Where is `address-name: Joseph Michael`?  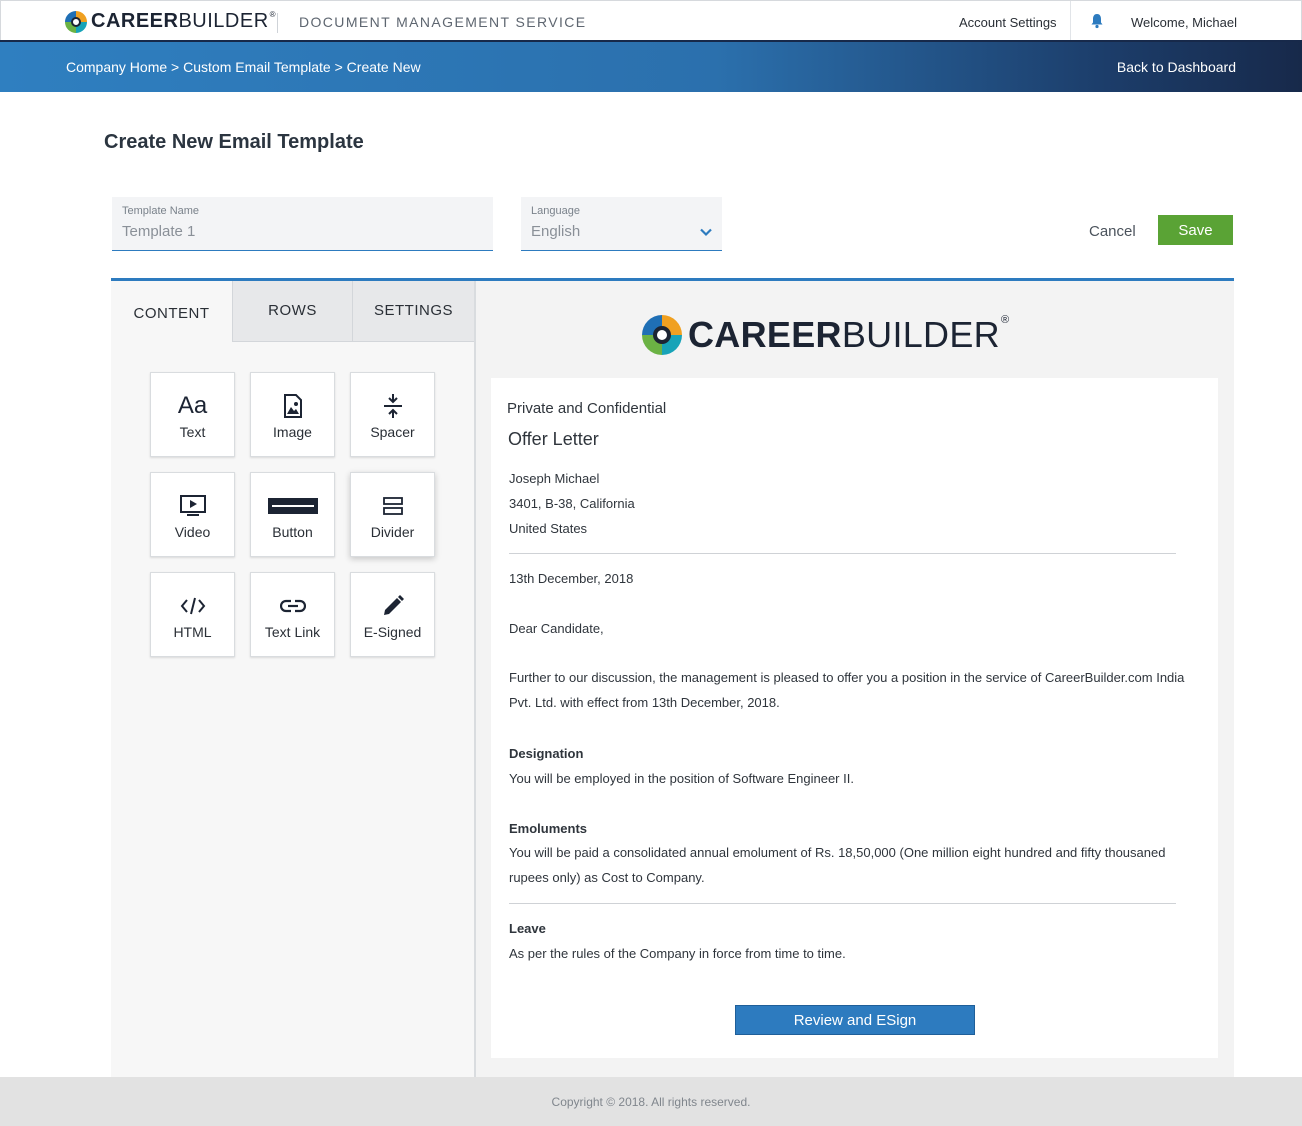
address-name: Joseph Michael is located at coordinates (554, 478).